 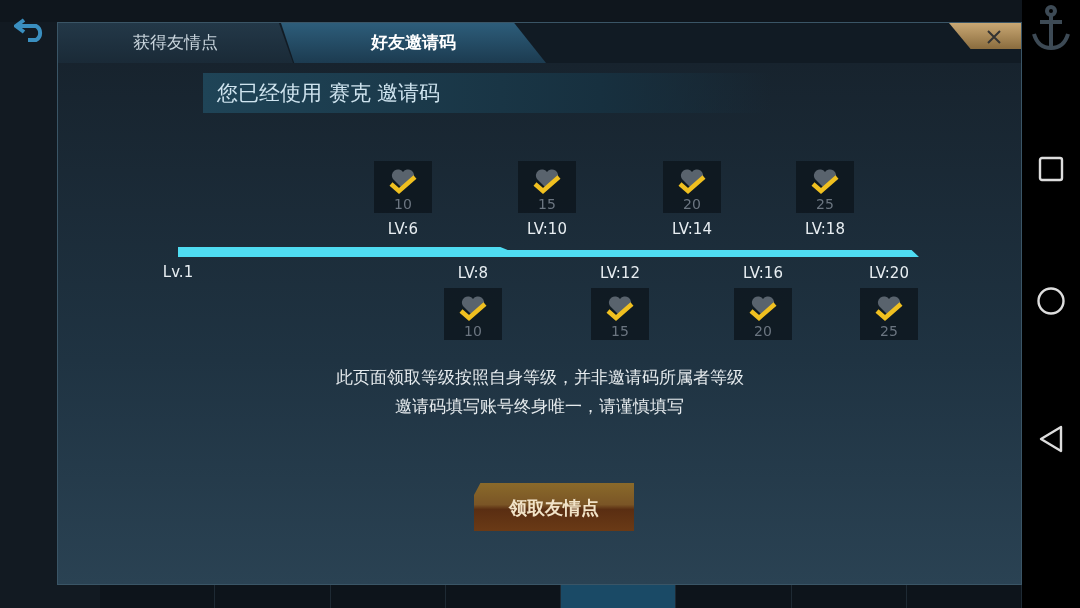 What do you see at coordinates (1051, 439) in the screenshot?
I see `back-icon` at bounding box center [1051, 439].